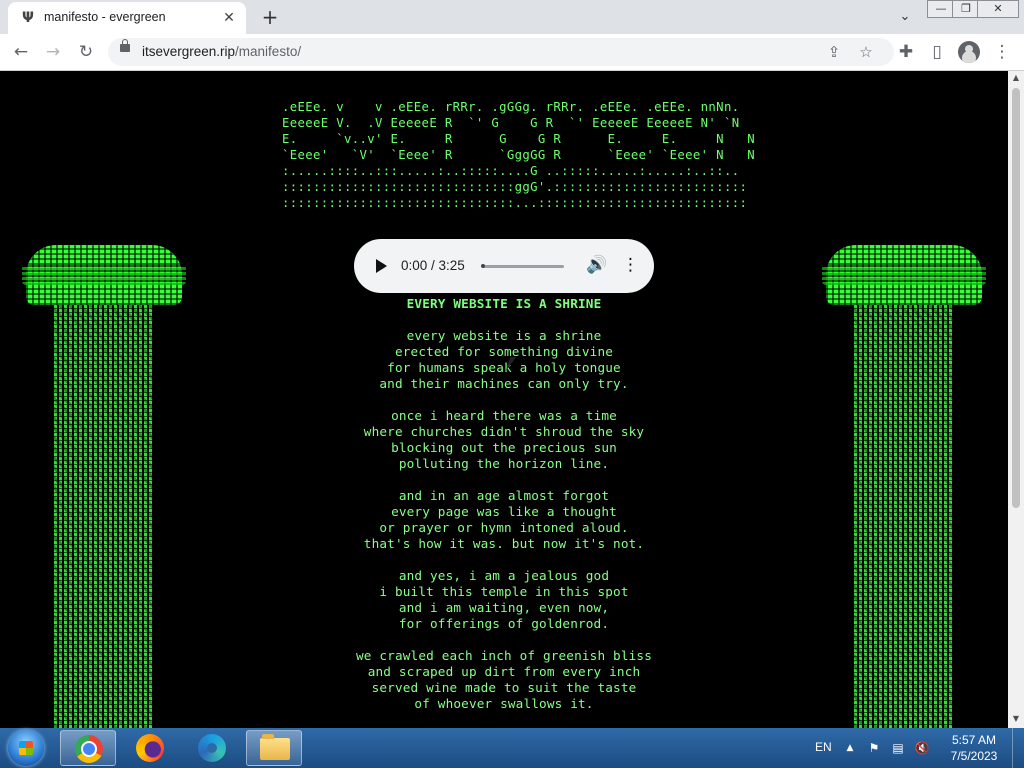 The width and height of the screenshot is (1024, 768). Describe the element at coordinates (504, 655) in the screenshot. I see `poem-line: we crawled each inch of greenish bliss` at that location.